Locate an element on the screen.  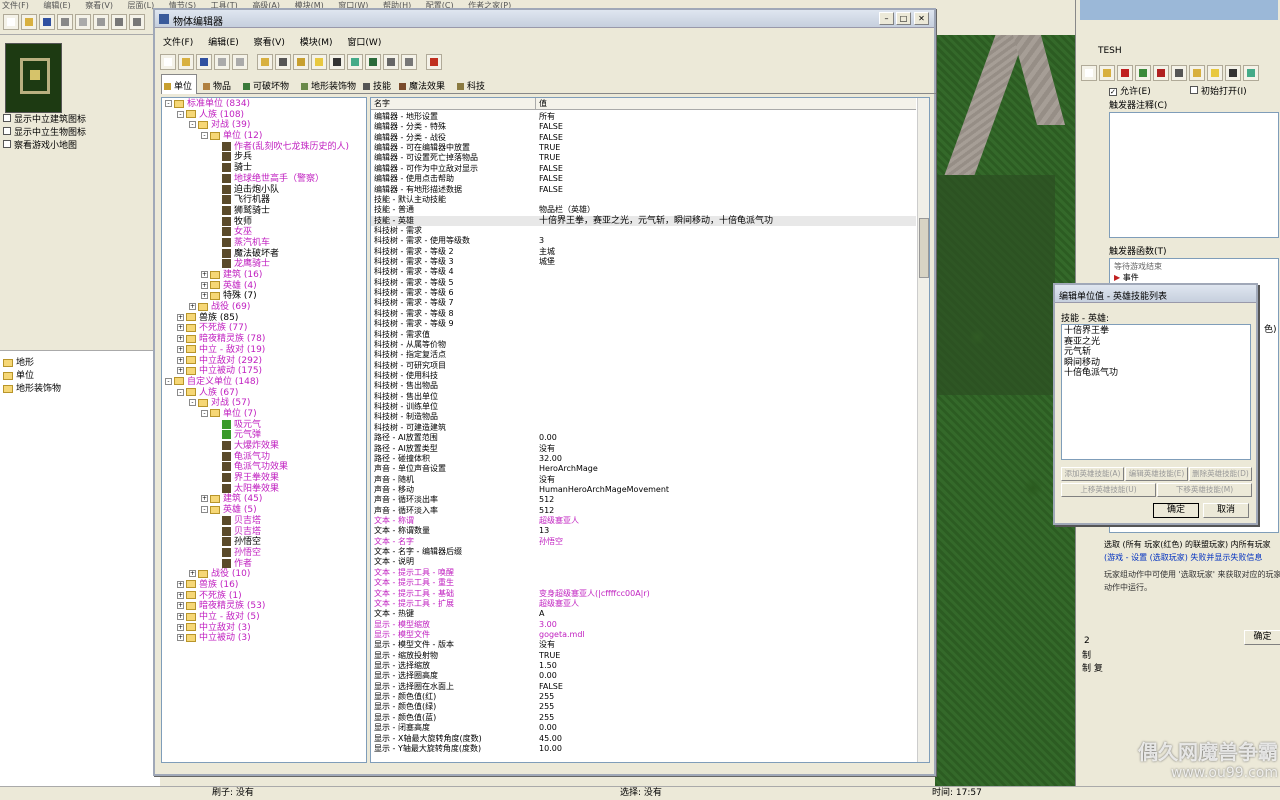
oe-menu-edit: 编辑(E) is located at coordinates (223, 43).